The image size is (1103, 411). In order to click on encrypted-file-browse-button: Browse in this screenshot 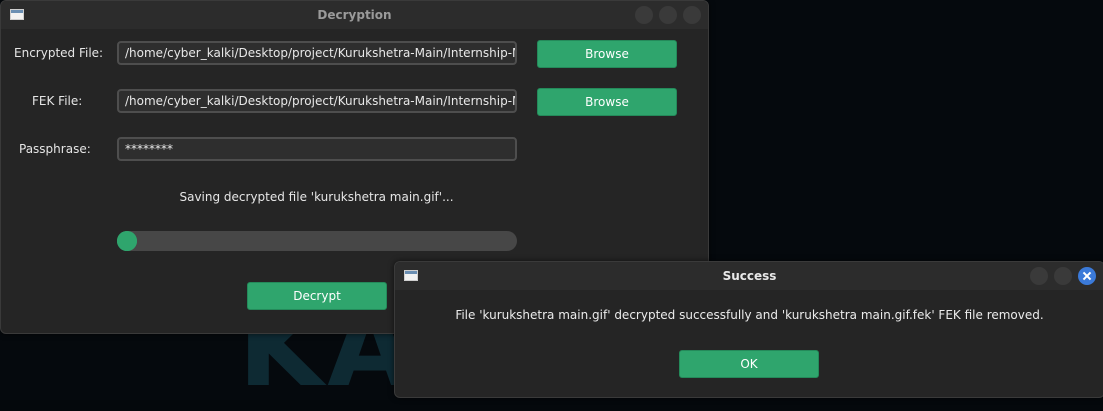, I will do `click(607, 54)`.